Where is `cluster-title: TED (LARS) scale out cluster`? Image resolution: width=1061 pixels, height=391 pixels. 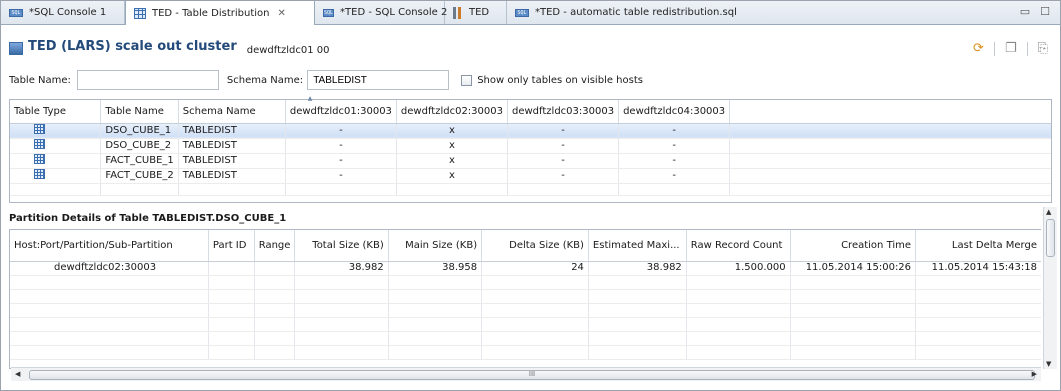
cluster-title: TED (LARS) scale out cluster is located at coordinates (132, 46).